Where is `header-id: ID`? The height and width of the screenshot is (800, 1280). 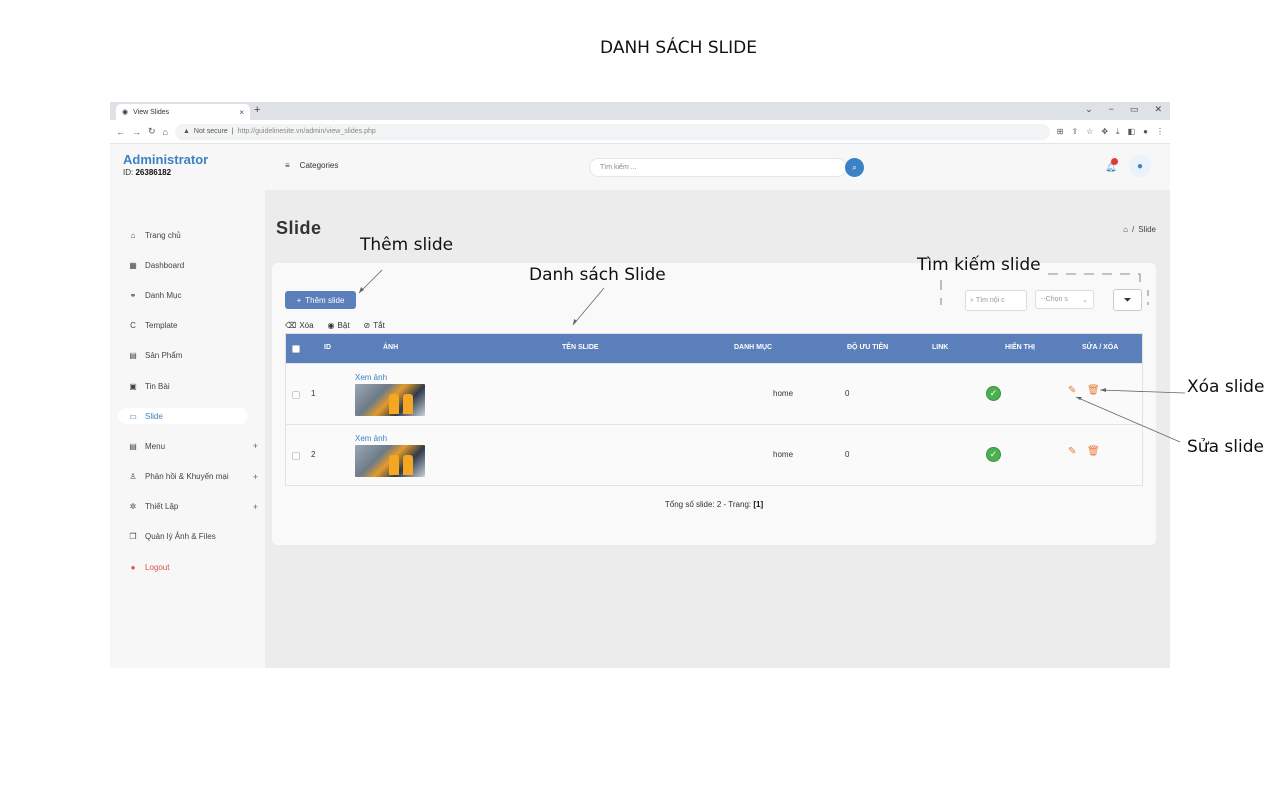
header-id: ID is located at coordinates (327, 347).